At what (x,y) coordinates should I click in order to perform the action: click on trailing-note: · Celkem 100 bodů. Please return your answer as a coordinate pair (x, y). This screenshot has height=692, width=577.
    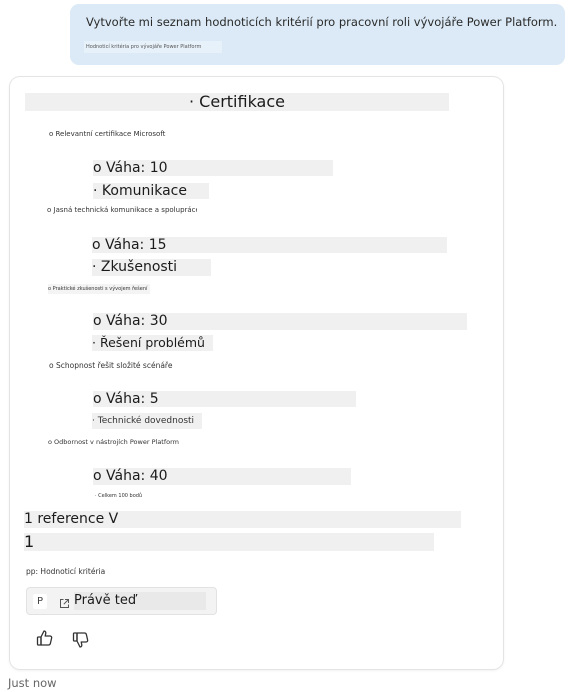
    Looking at the image, I should click on (119, 496).